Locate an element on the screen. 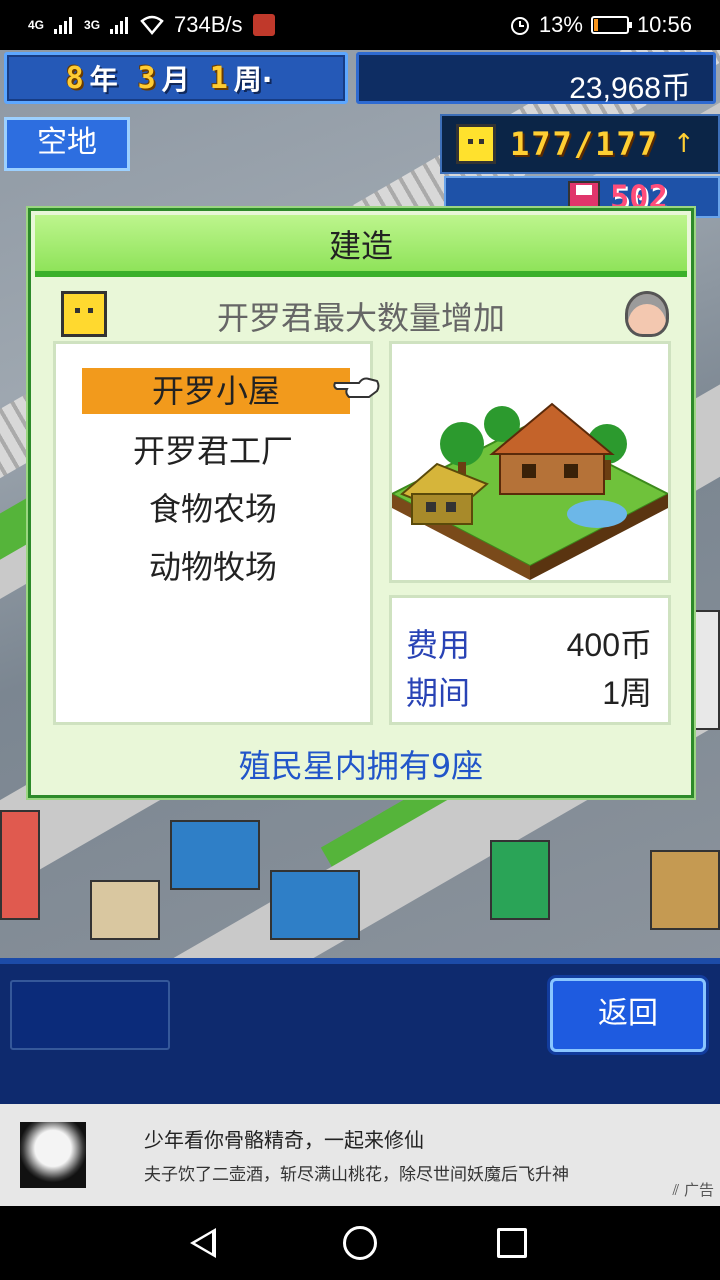  week-unit: 周· is located at coordinates (253, 79).